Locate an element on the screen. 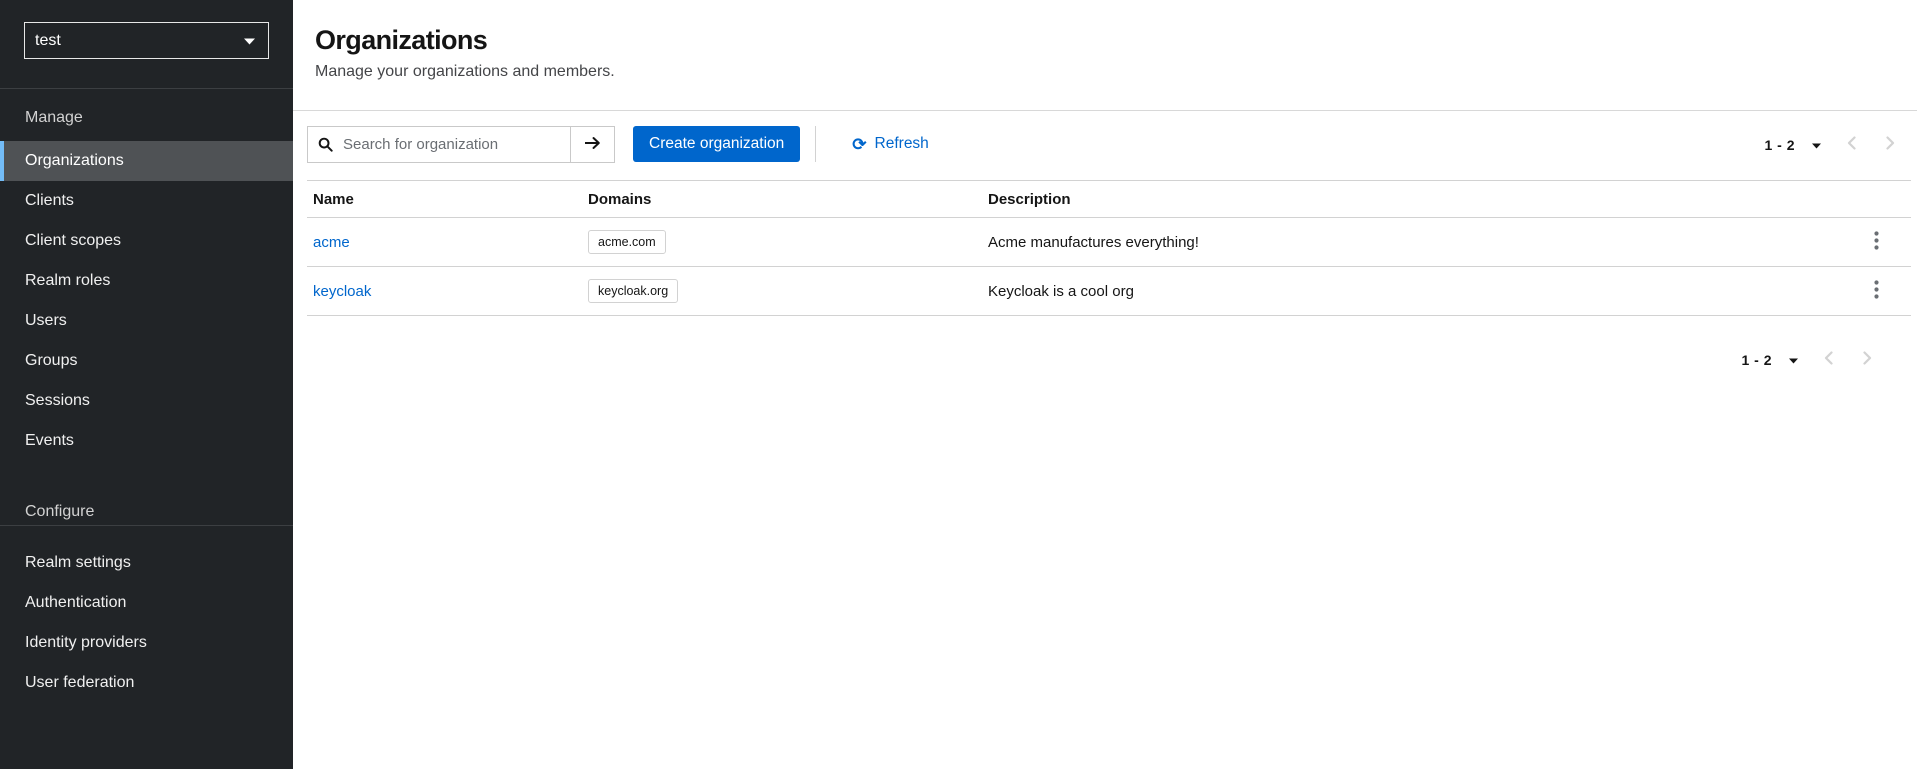  sidebar-item-identity-providers: Identity providers is located at coordinates (146, 643).